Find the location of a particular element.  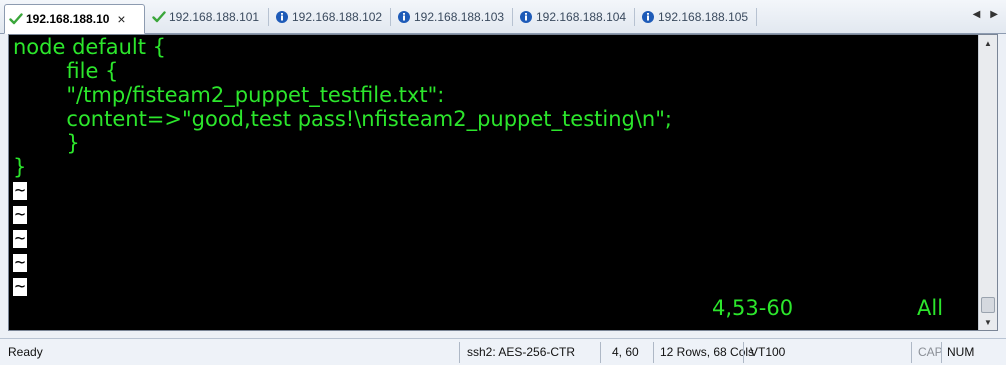

scroll-up-icon: ▲ is located at coordinates (988, 43).